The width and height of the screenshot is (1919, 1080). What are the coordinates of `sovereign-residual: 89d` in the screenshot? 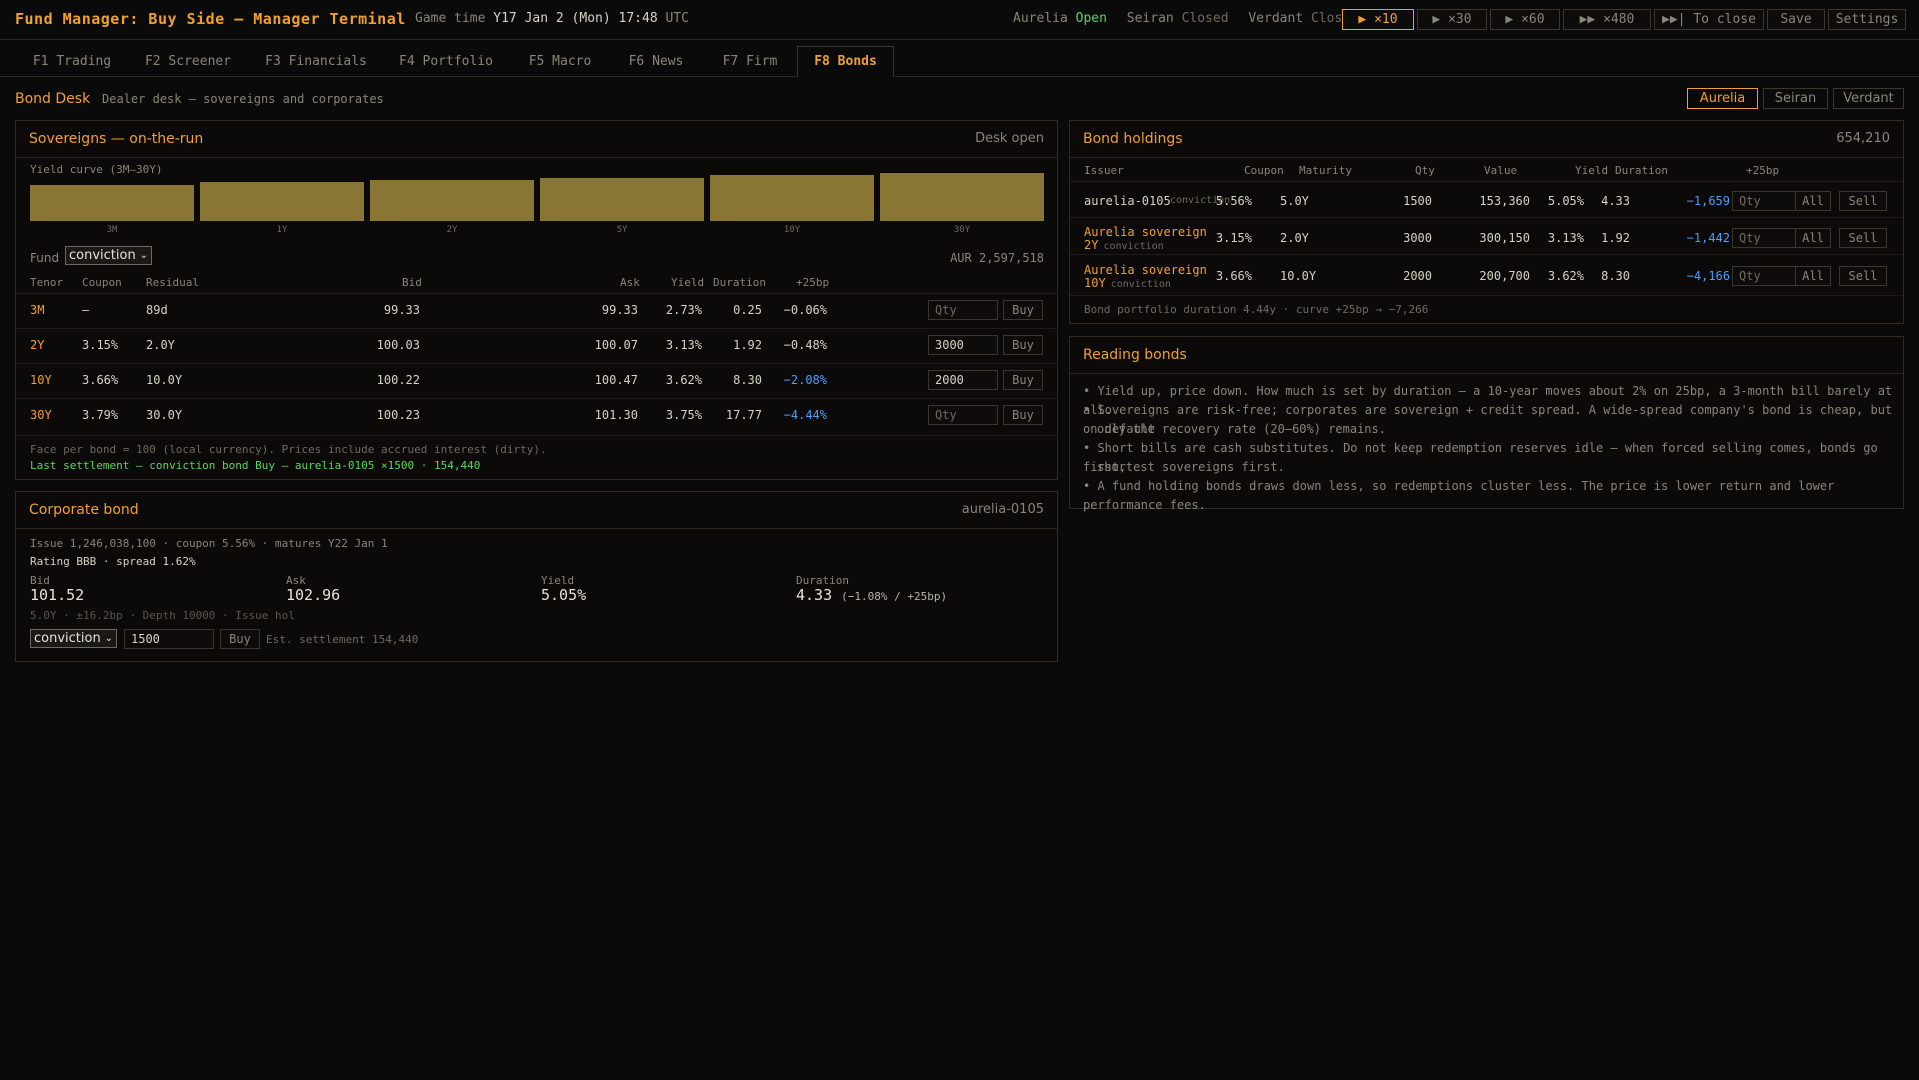 It's located at (157, 310).